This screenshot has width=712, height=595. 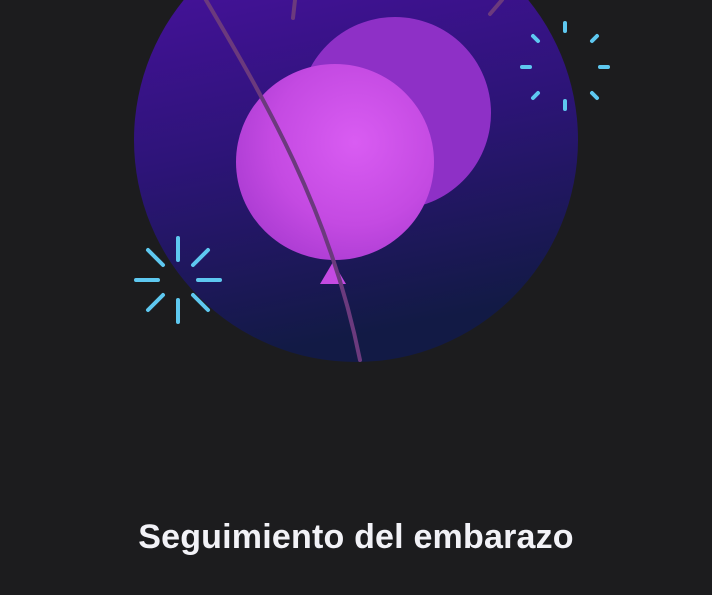 I want to click on description-text-cropped, so click(x=356, y=590).